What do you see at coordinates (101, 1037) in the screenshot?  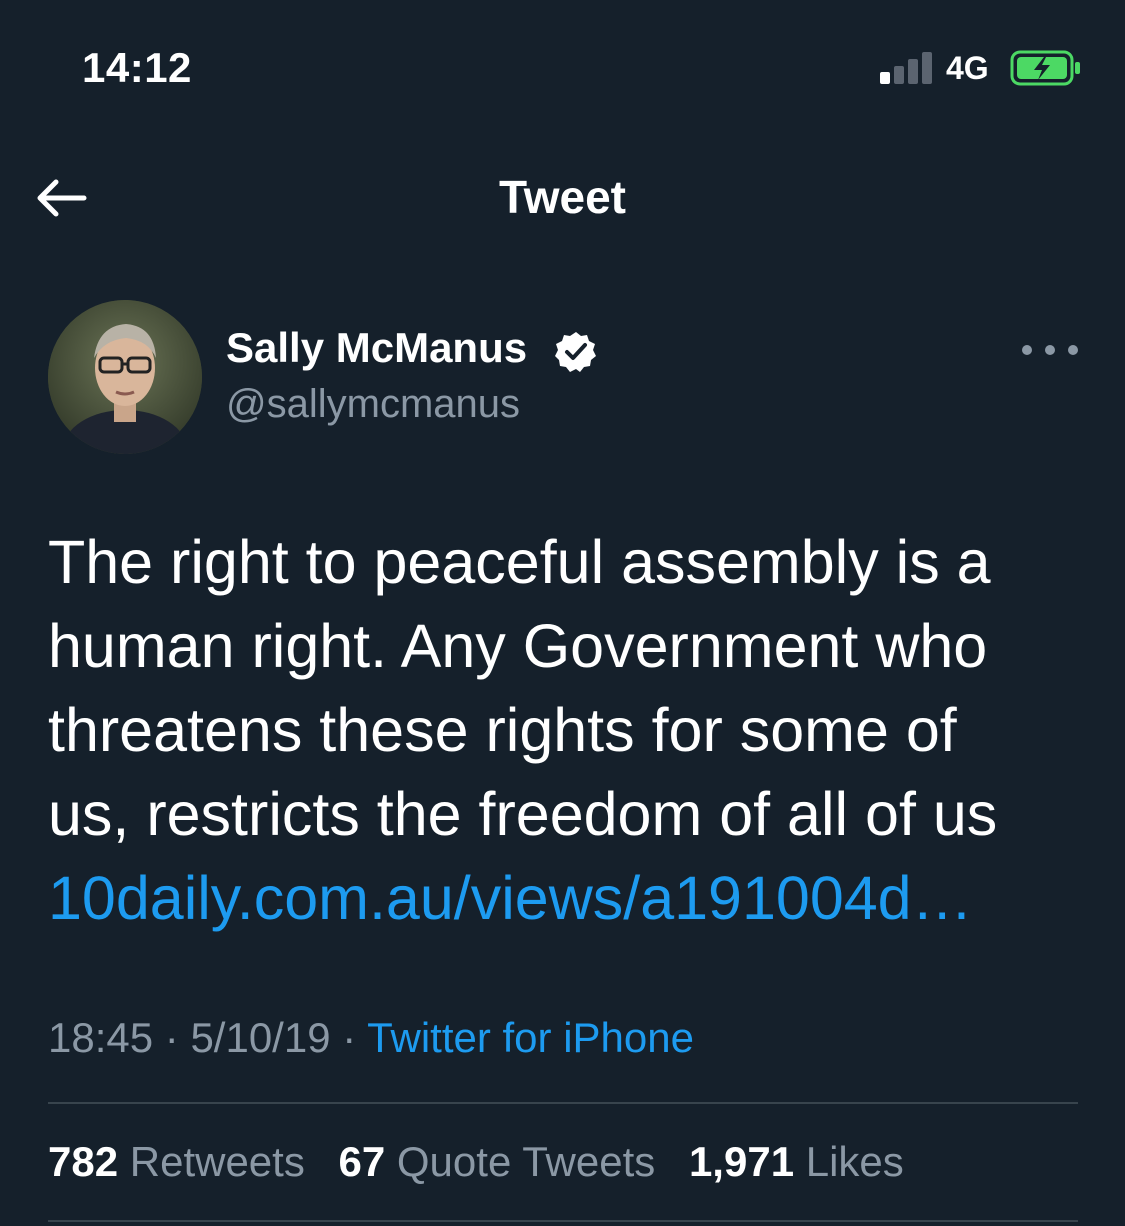 I see `tweet-time: 18:45` at bounding box center [101, 1037].